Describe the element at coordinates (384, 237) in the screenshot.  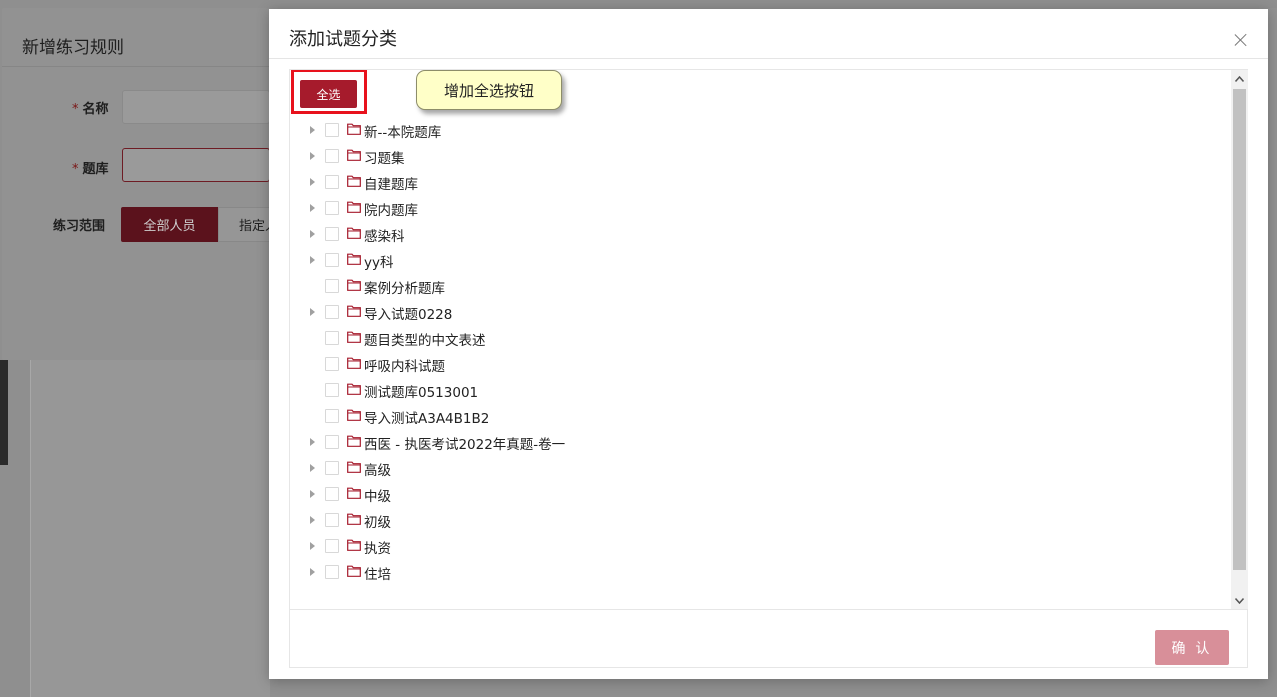
I see `tree-node-label: 感染科` at that location.